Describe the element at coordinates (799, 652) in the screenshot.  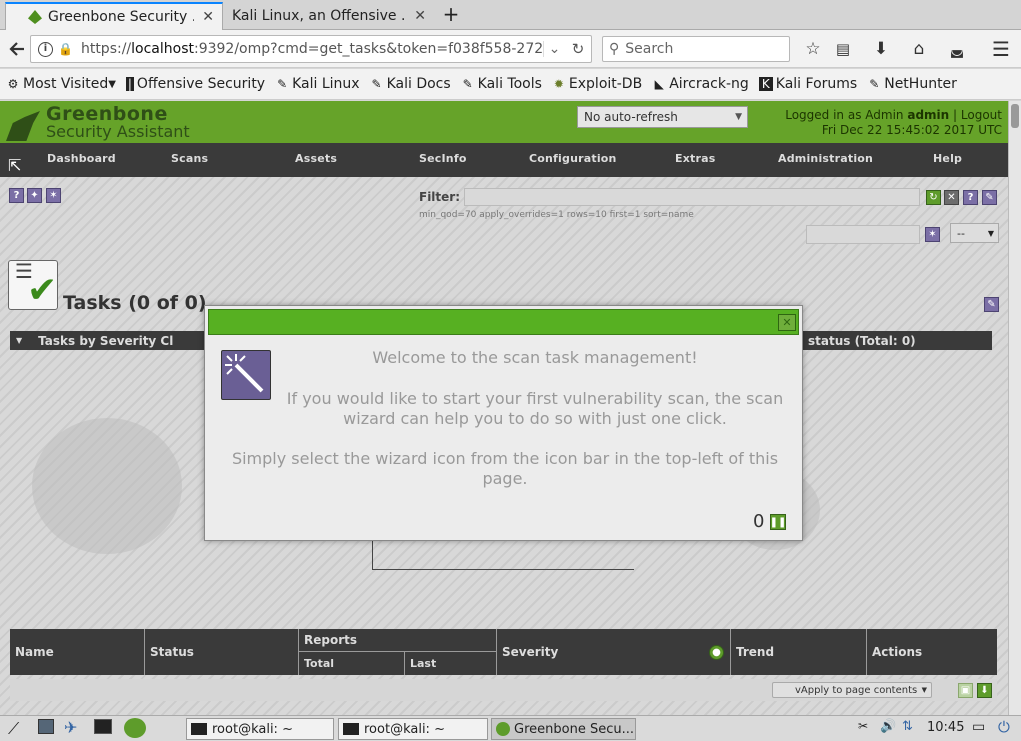
I see `column-trend: Trend` at that location.